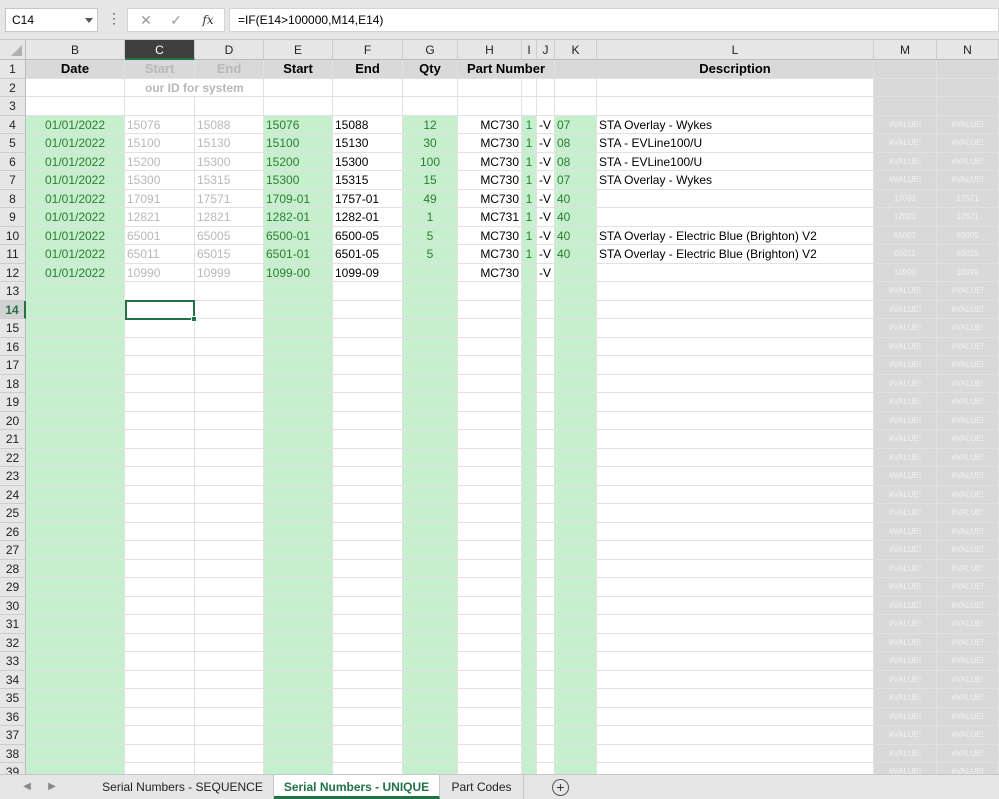 This screenshot has width=999, height=799. I want to click on cell-j11: -V, so click(546, 254).